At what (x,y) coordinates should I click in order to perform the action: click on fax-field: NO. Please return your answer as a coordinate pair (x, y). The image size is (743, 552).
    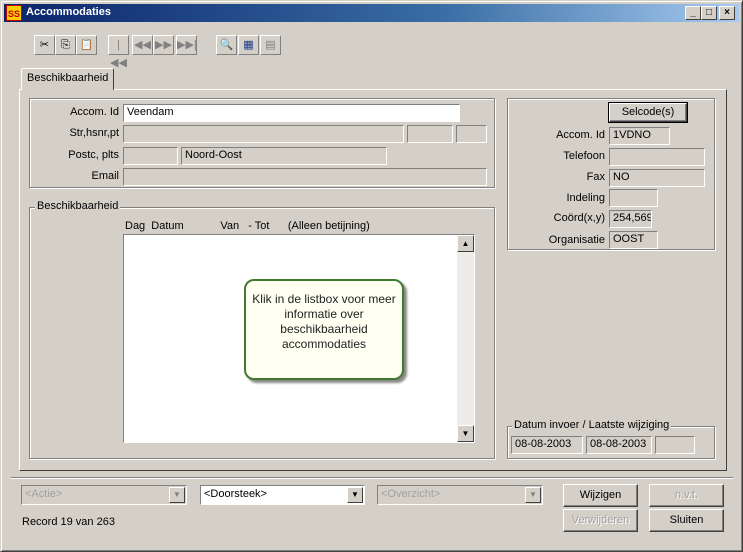
    Looking at the image, I should click on (657, 178).